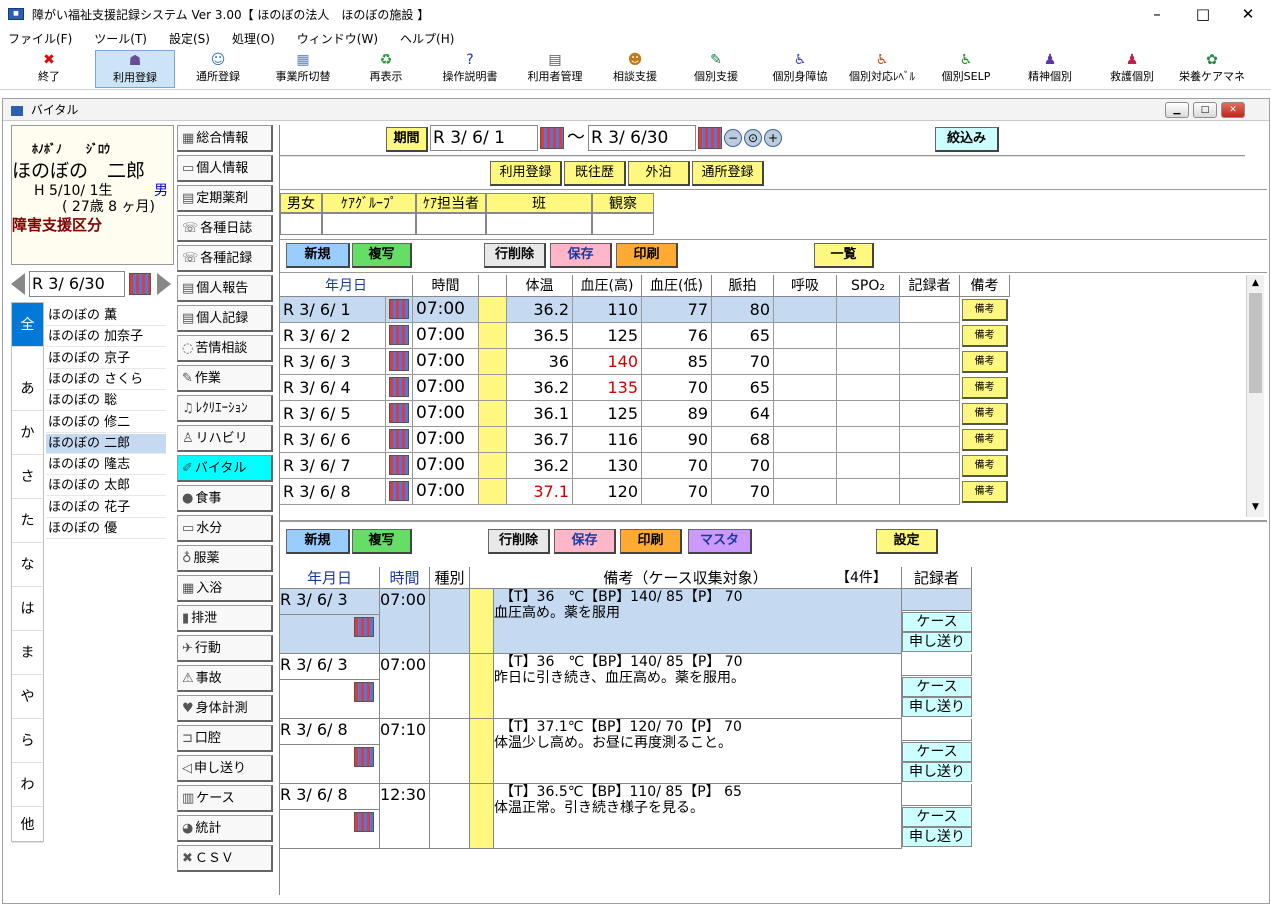 Image resolution: width=1271 pixels, height=905 pixels. Describe the element at coordinates (937, 642) in the screenshot. I see `moushiokuri-tag-button: 申し送り` at that location.